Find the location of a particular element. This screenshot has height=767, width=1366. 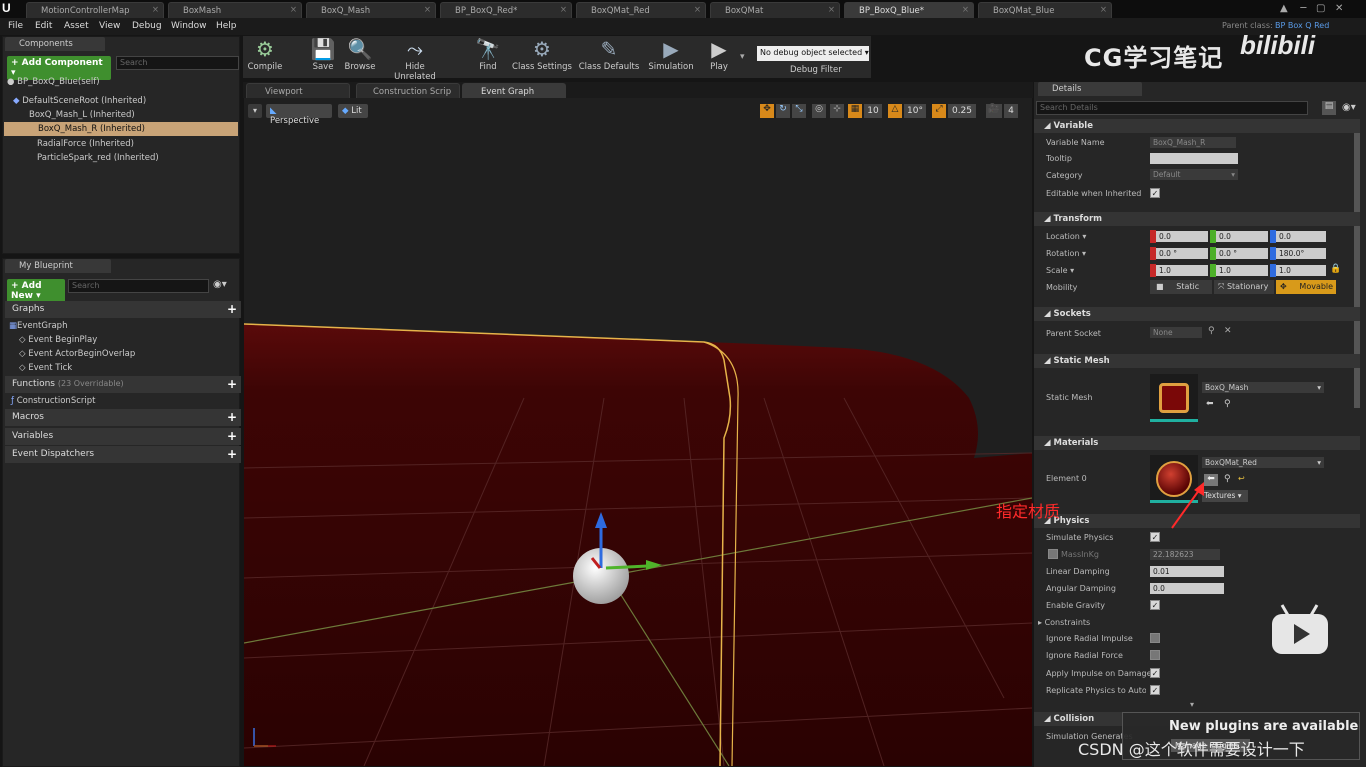

my-blueprint-tab: My Blueprint is located at coordinates (58, 266).